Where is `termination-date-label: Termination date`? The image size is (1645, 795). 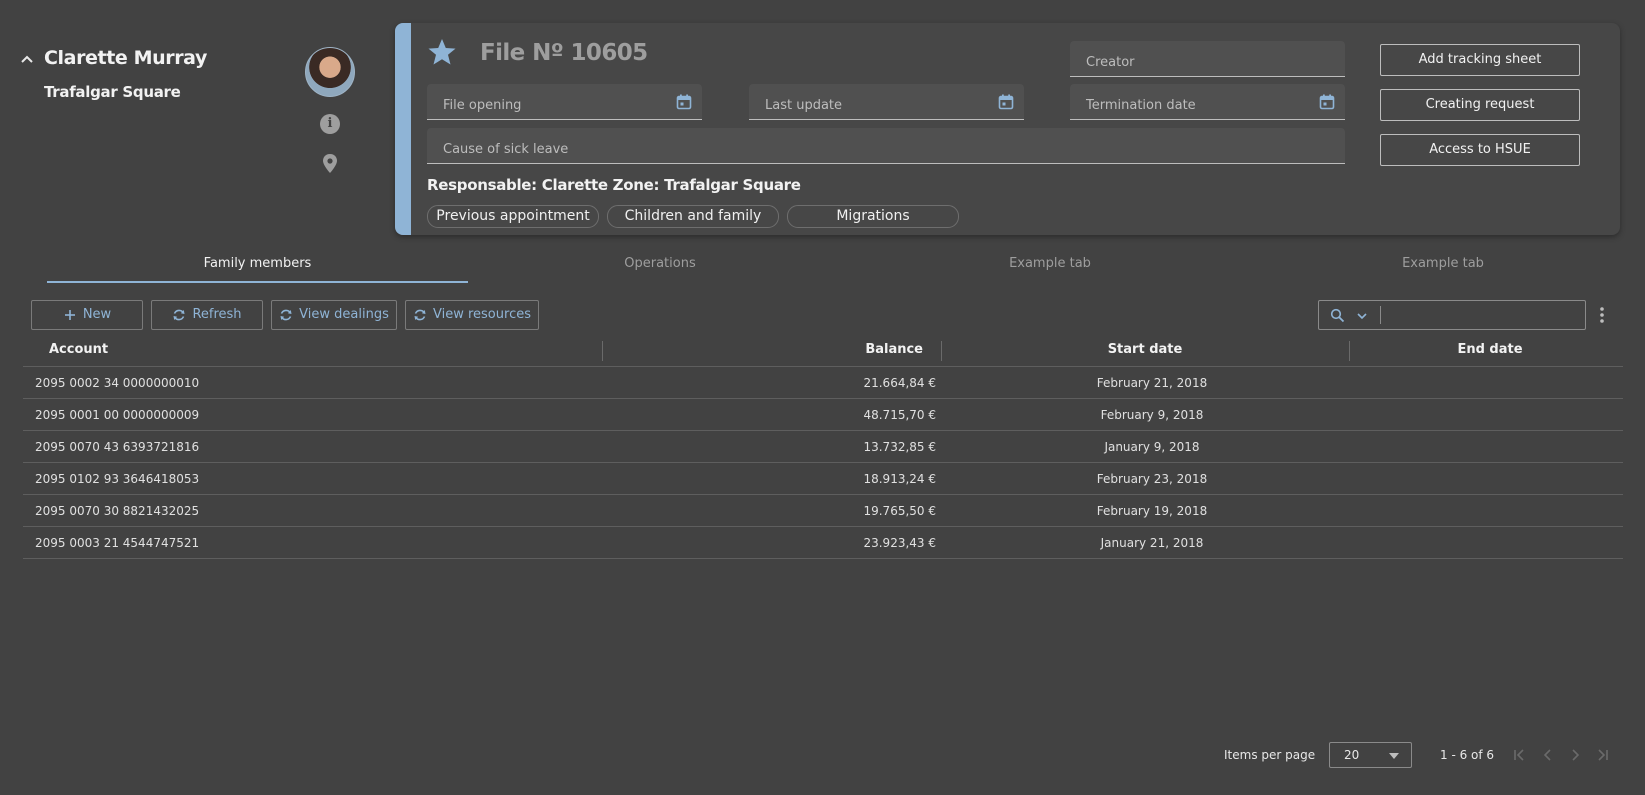
termination-date-label: Termination date is located at coordinates (1141, 105).